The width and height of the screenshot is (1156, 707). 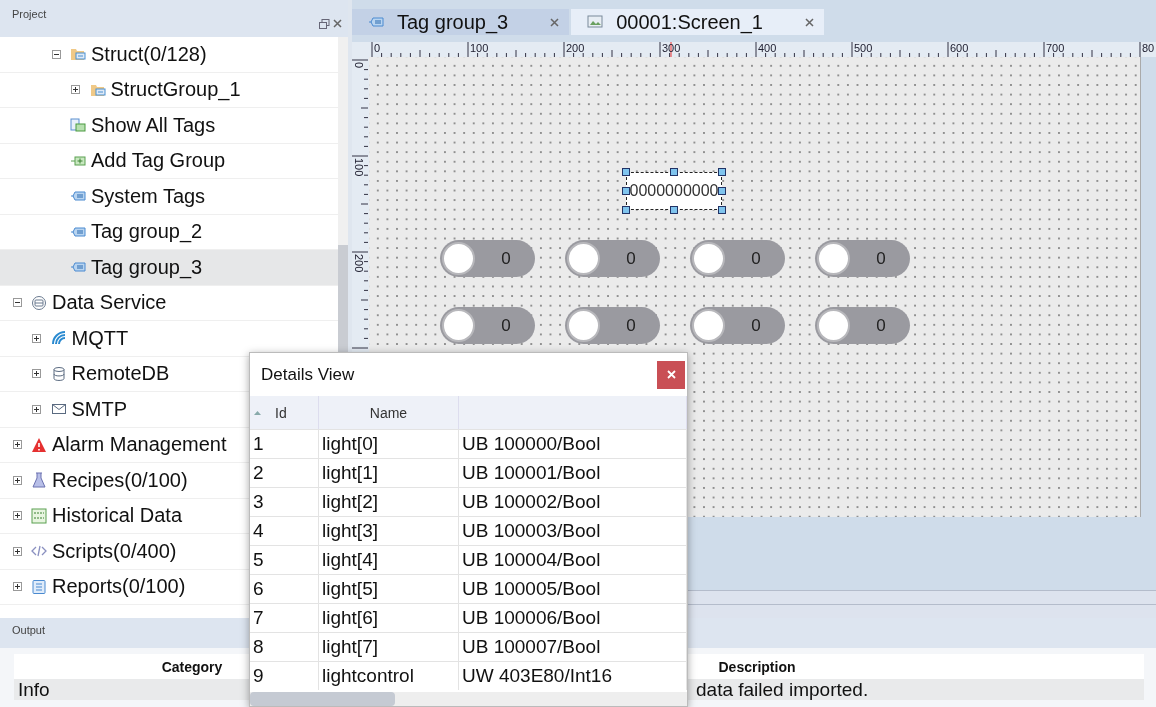 I want to click on table-cell: 4, so click(x=284, y=531).